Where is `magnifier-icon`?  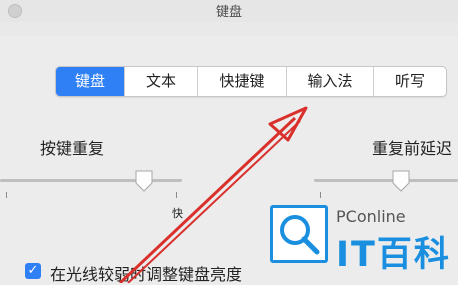
magnifier-icon is located at coordinates (300, 235).